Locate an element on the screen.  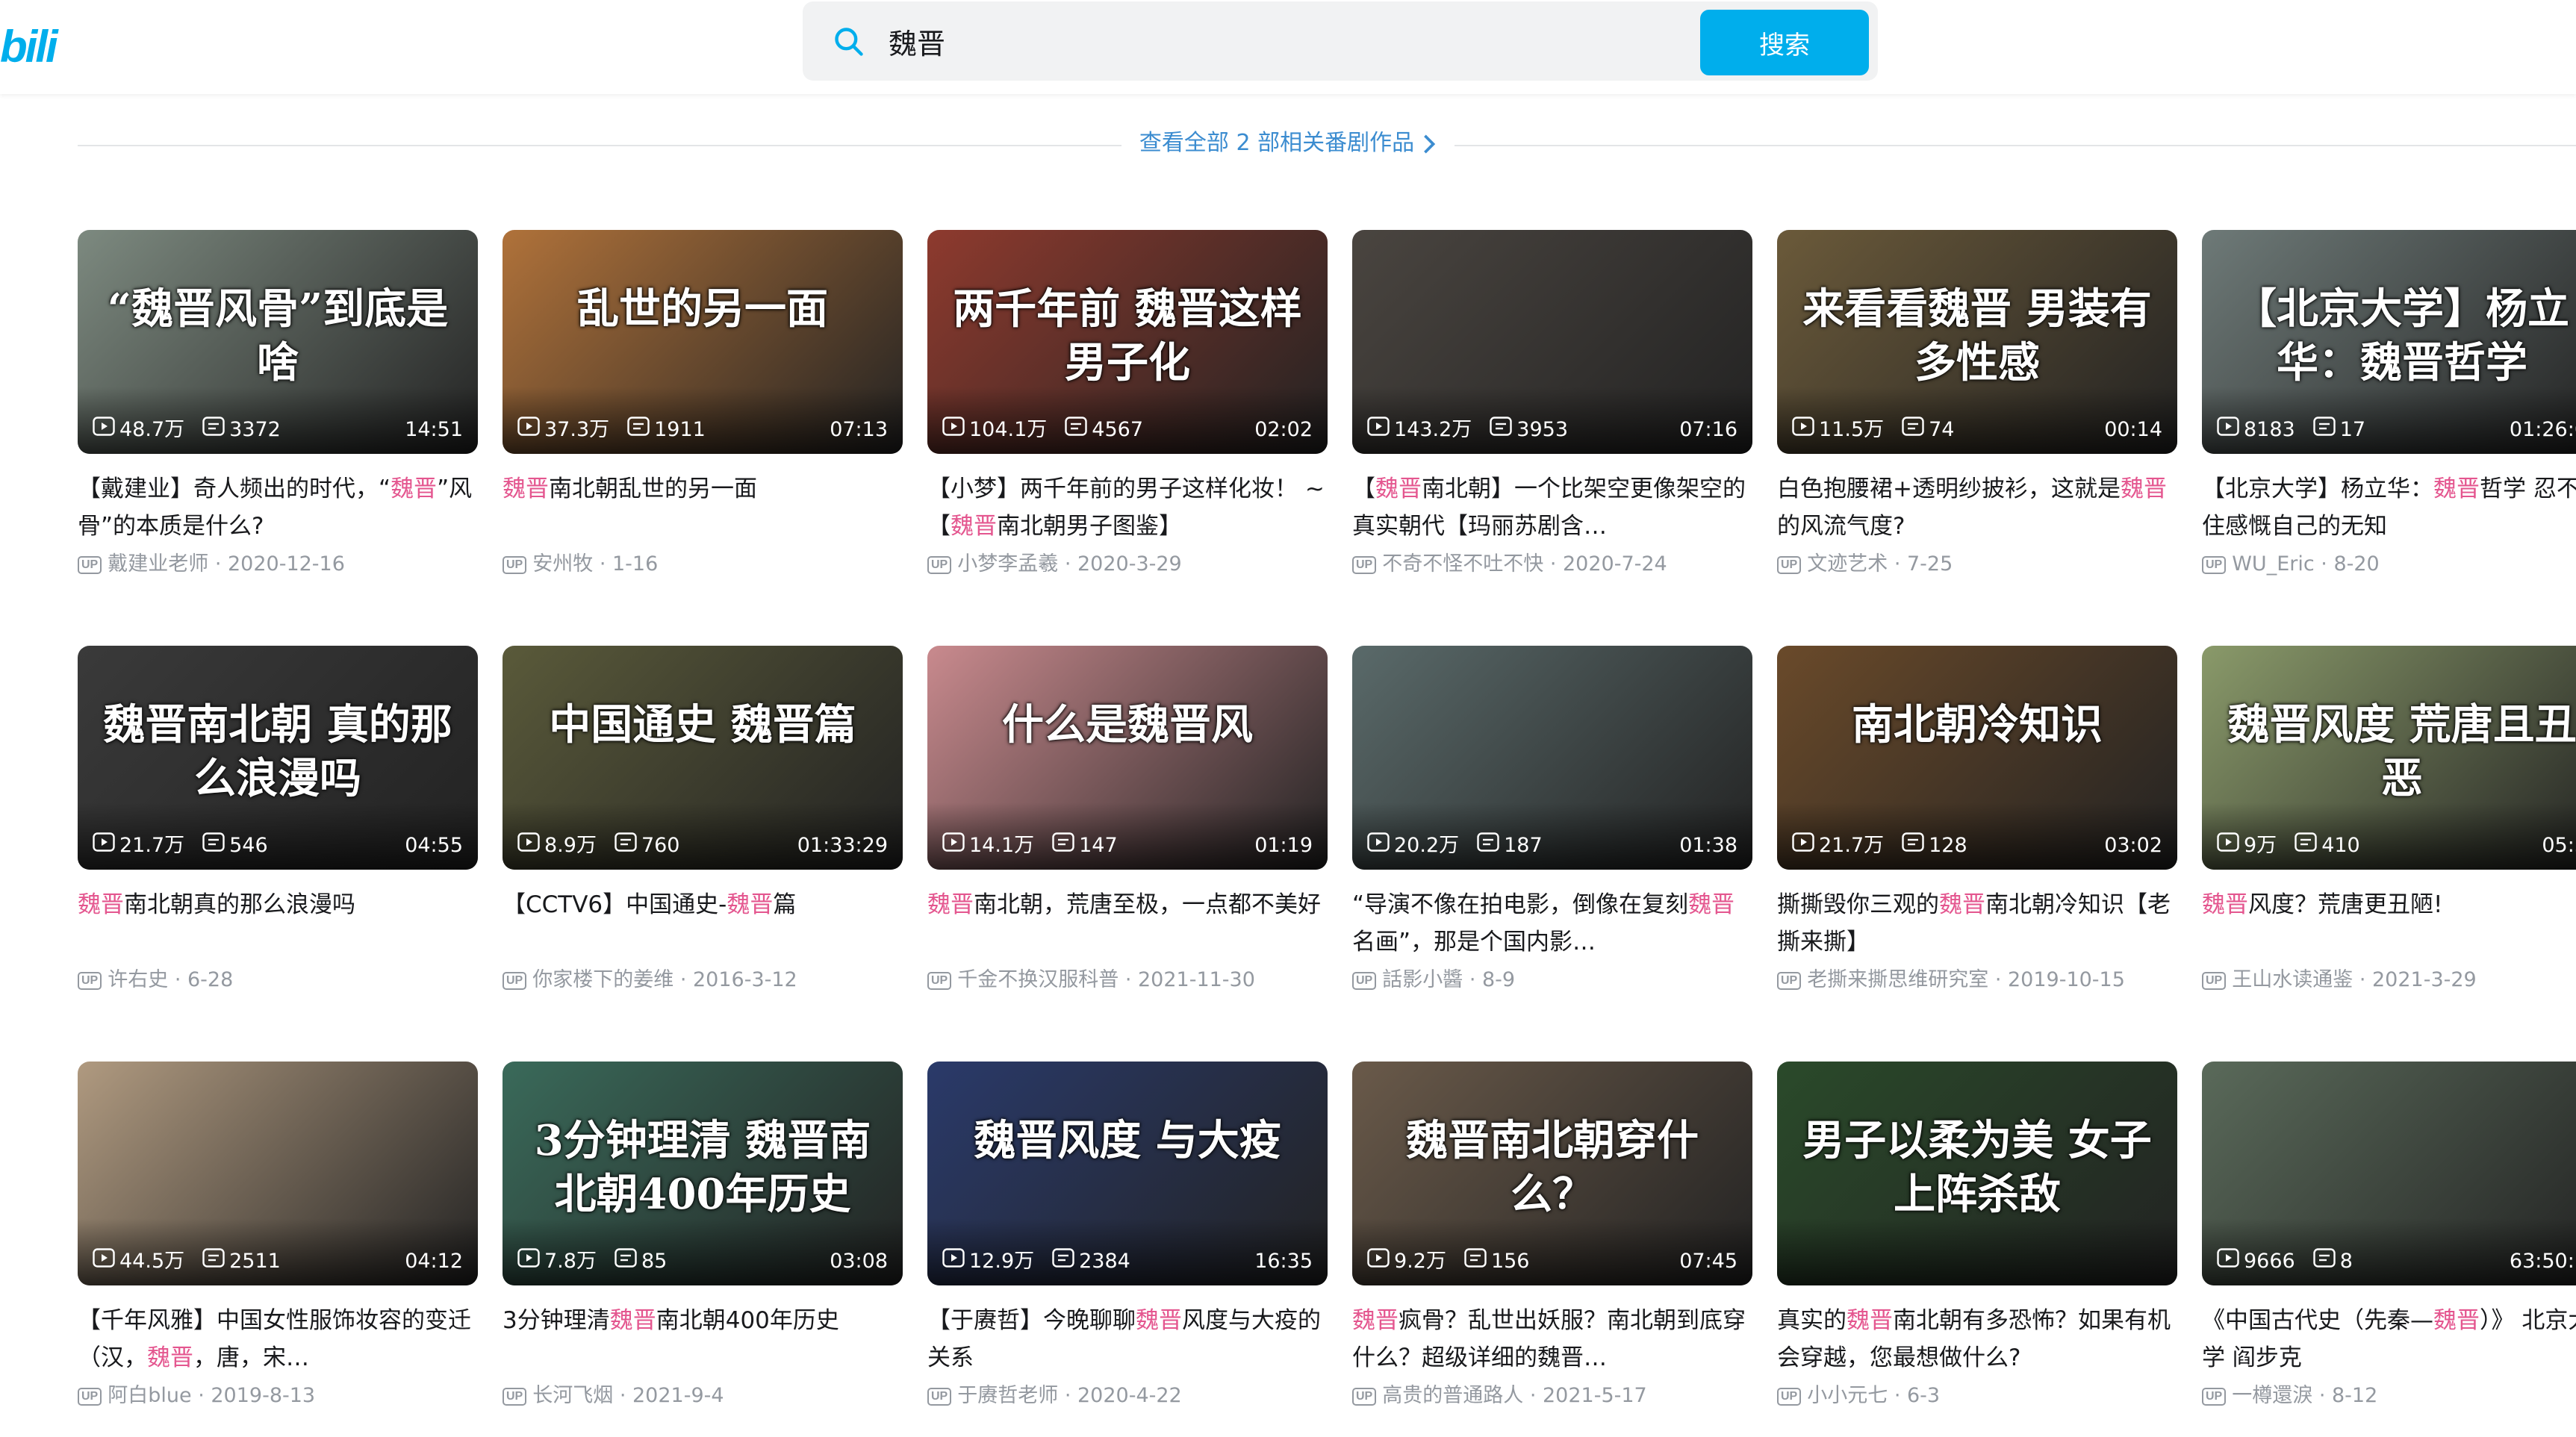
uploader-name: 安州牧 is located at coordinates (562, 564).